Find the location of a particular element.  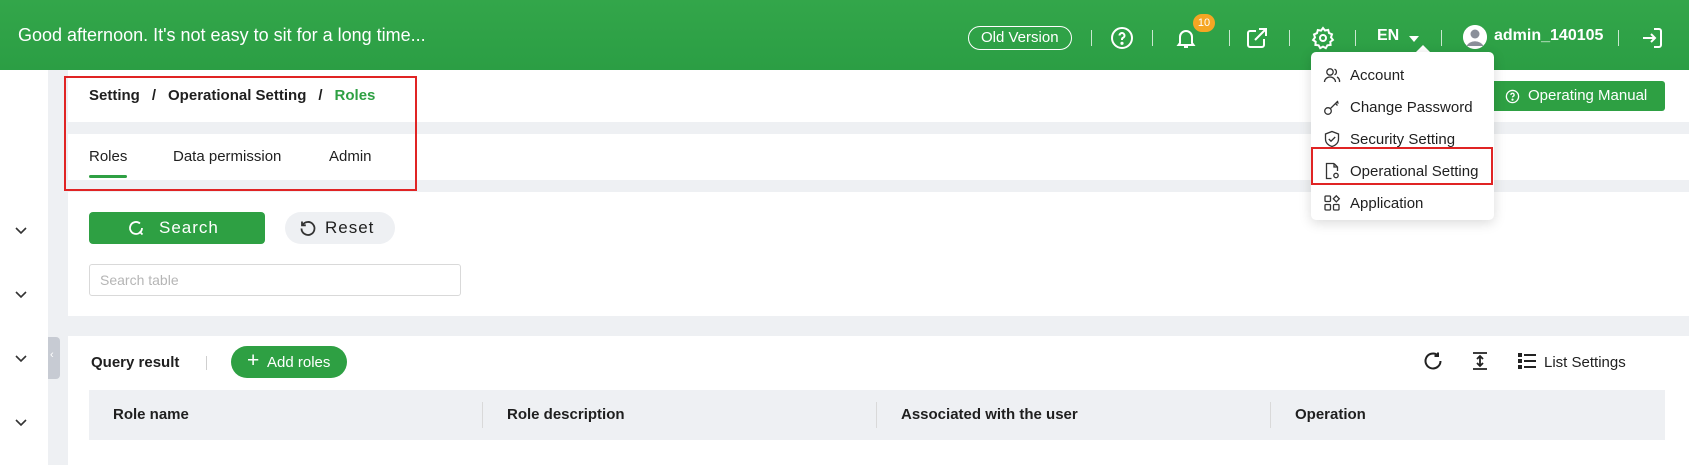

operating-manual-label: Operating Manual is located at coordinates (1588, 95).